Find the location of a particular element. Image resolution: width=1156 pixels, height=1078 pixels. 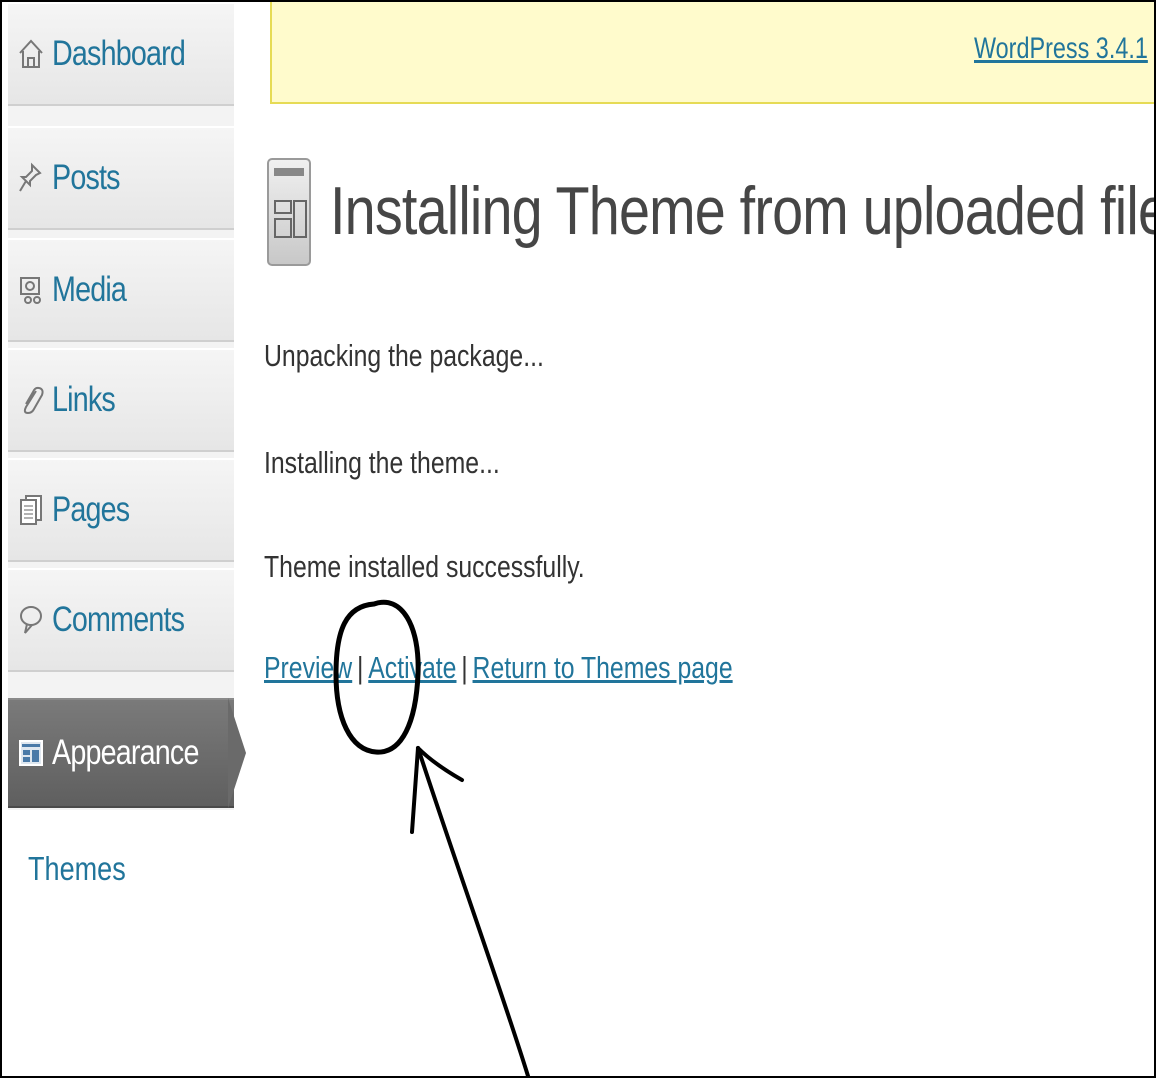

submenu-item-themes: Themes is located at coordinates (77, 869).